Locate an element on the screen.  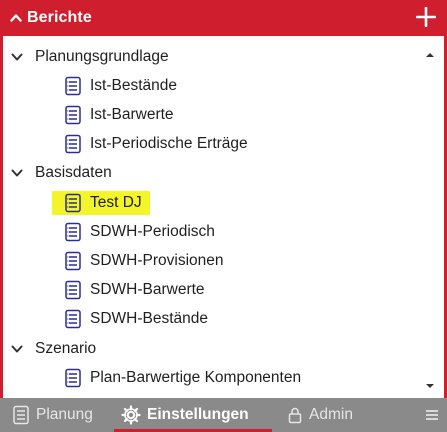
tab-planung: Planung is located at coordinates (52, 415).